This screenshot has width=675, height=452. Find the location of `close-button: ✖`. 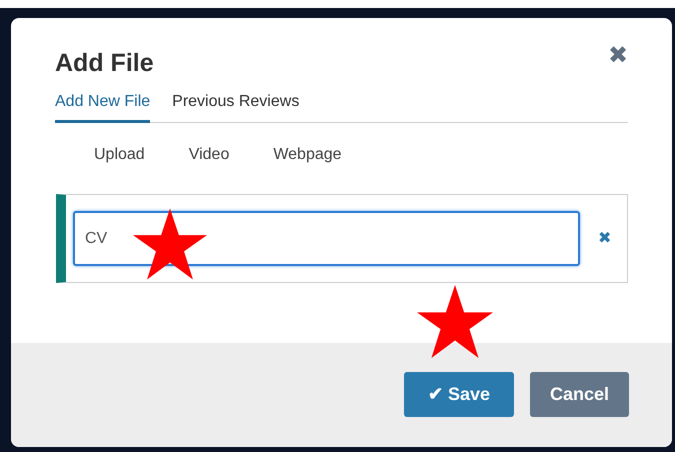

close-button: ✖ is located at coordinates (618, 56).